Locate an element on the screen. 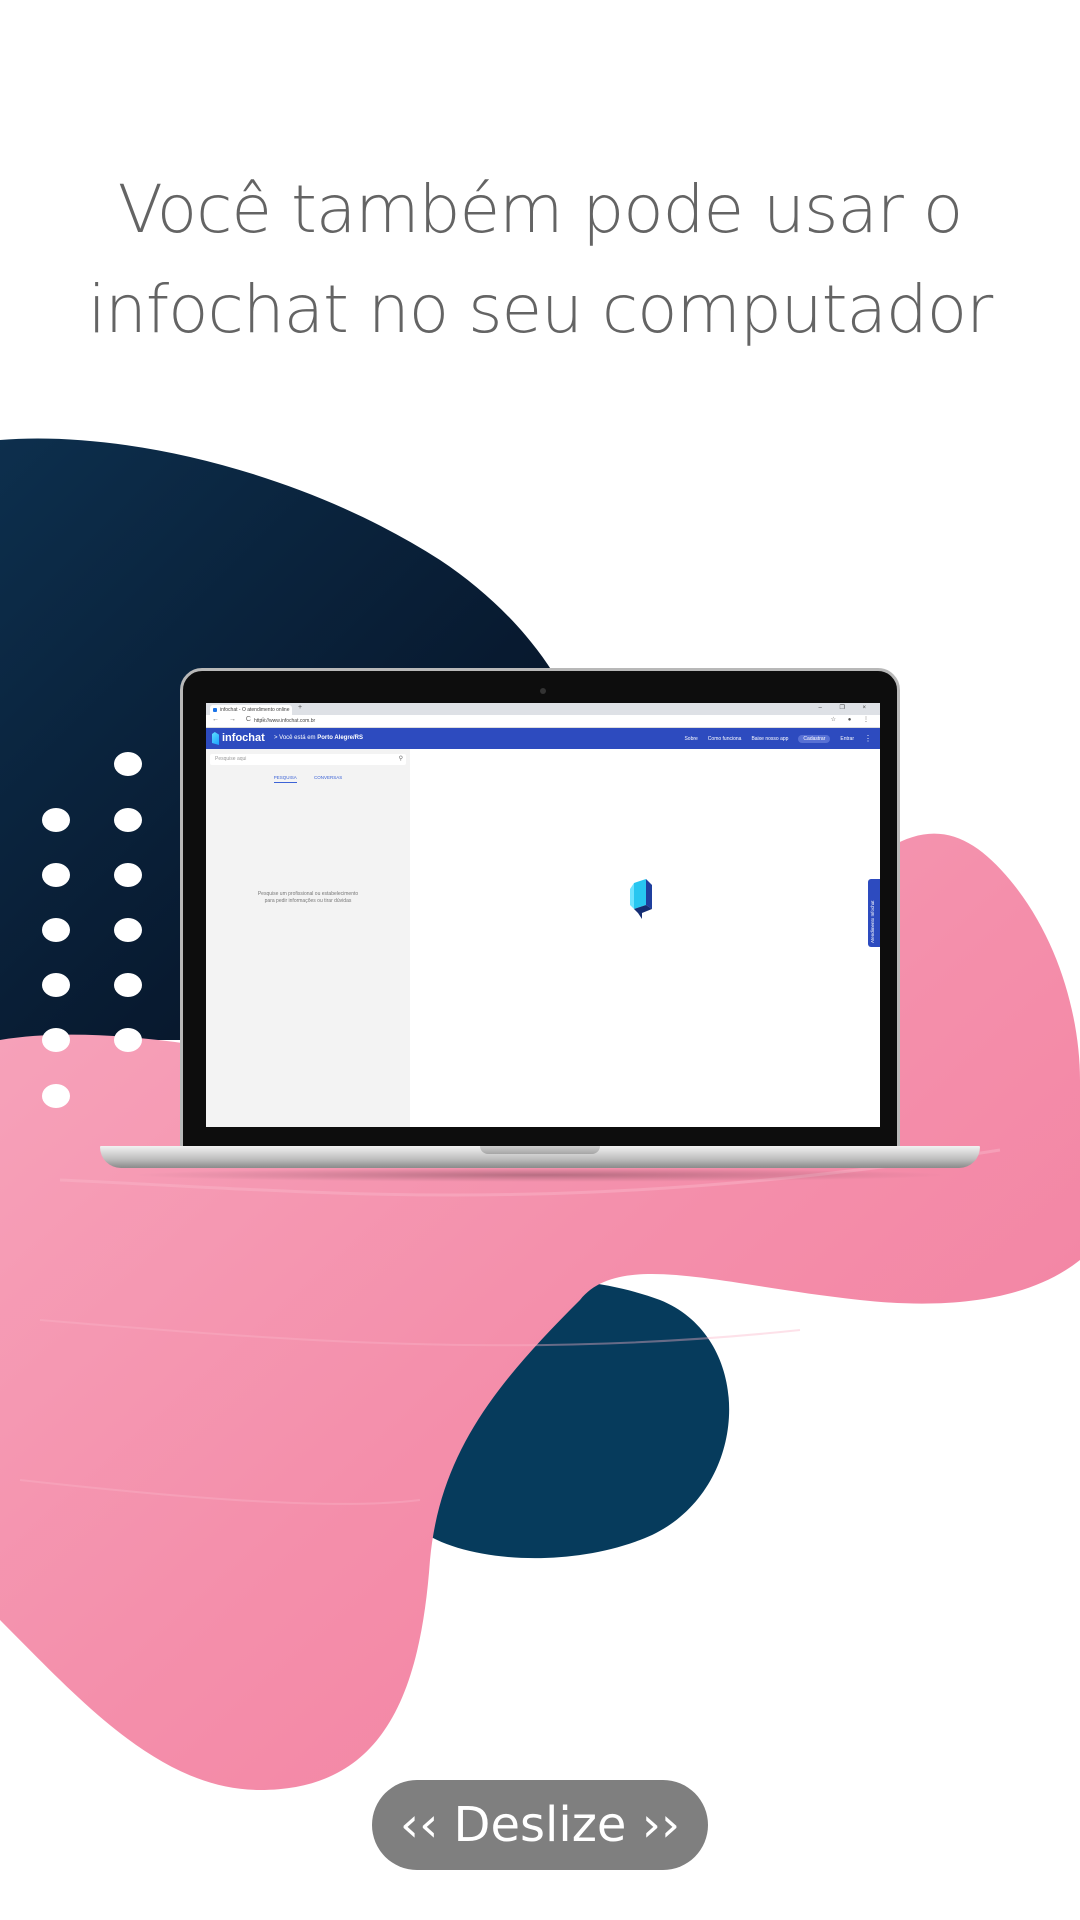  location-city: Porto Alegre/RS is located at coordinates (340, 738).